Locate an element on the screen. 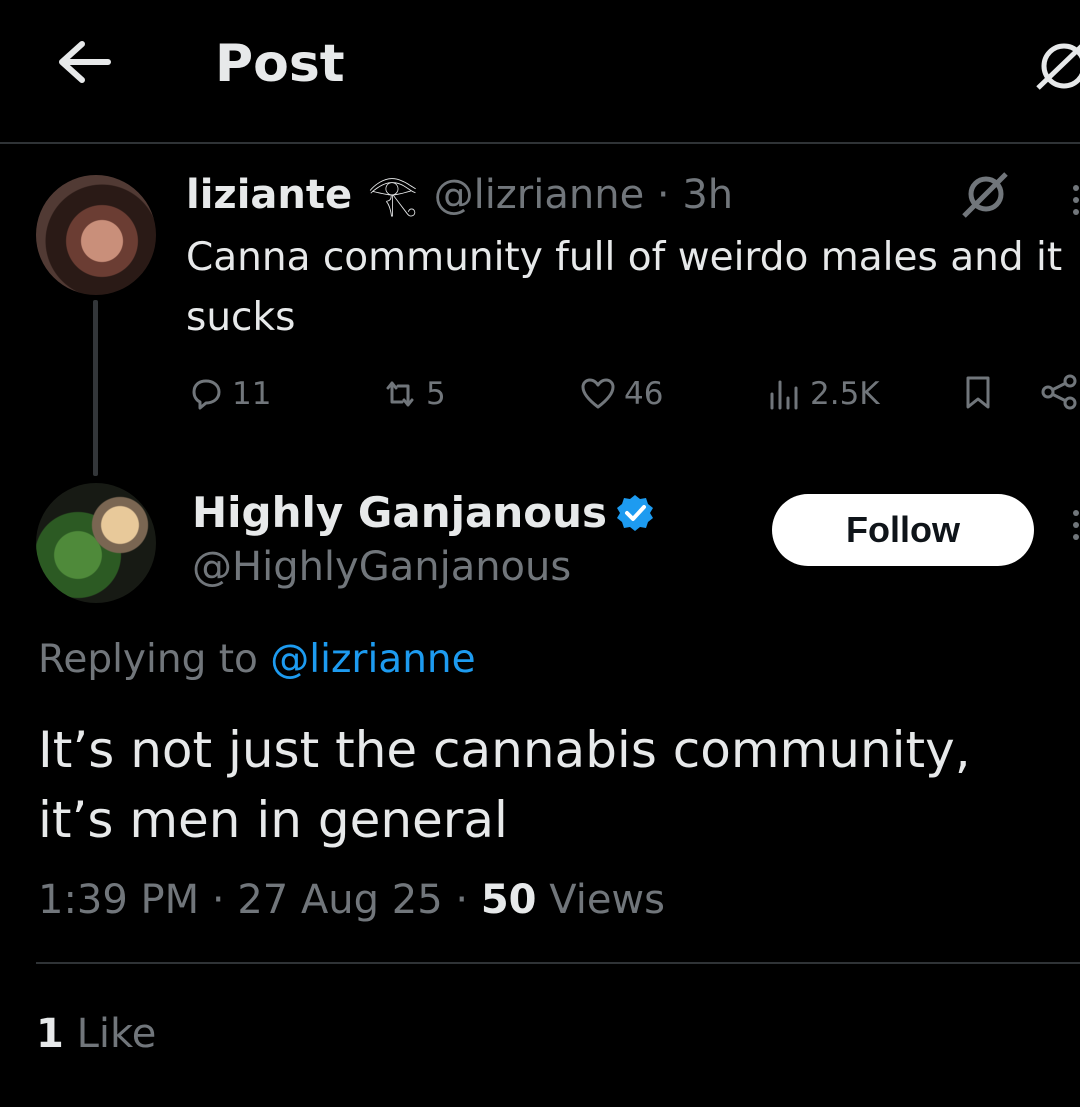  repost-button: 5 is located at coordinates (413, 394).